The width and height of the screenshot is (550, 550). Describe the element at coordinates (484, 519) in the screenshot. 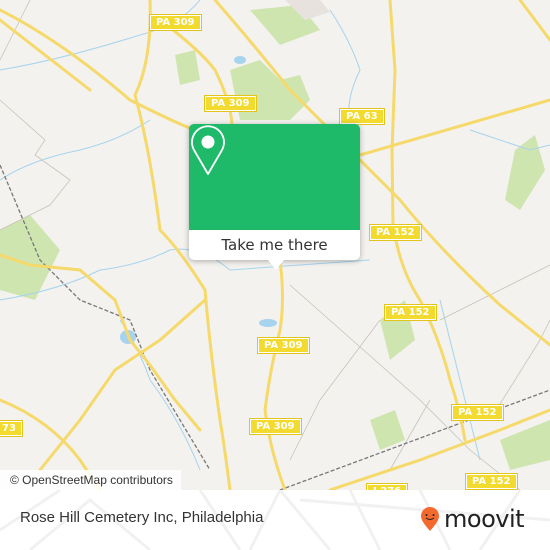

I see `brand-name: moovit` at that location.